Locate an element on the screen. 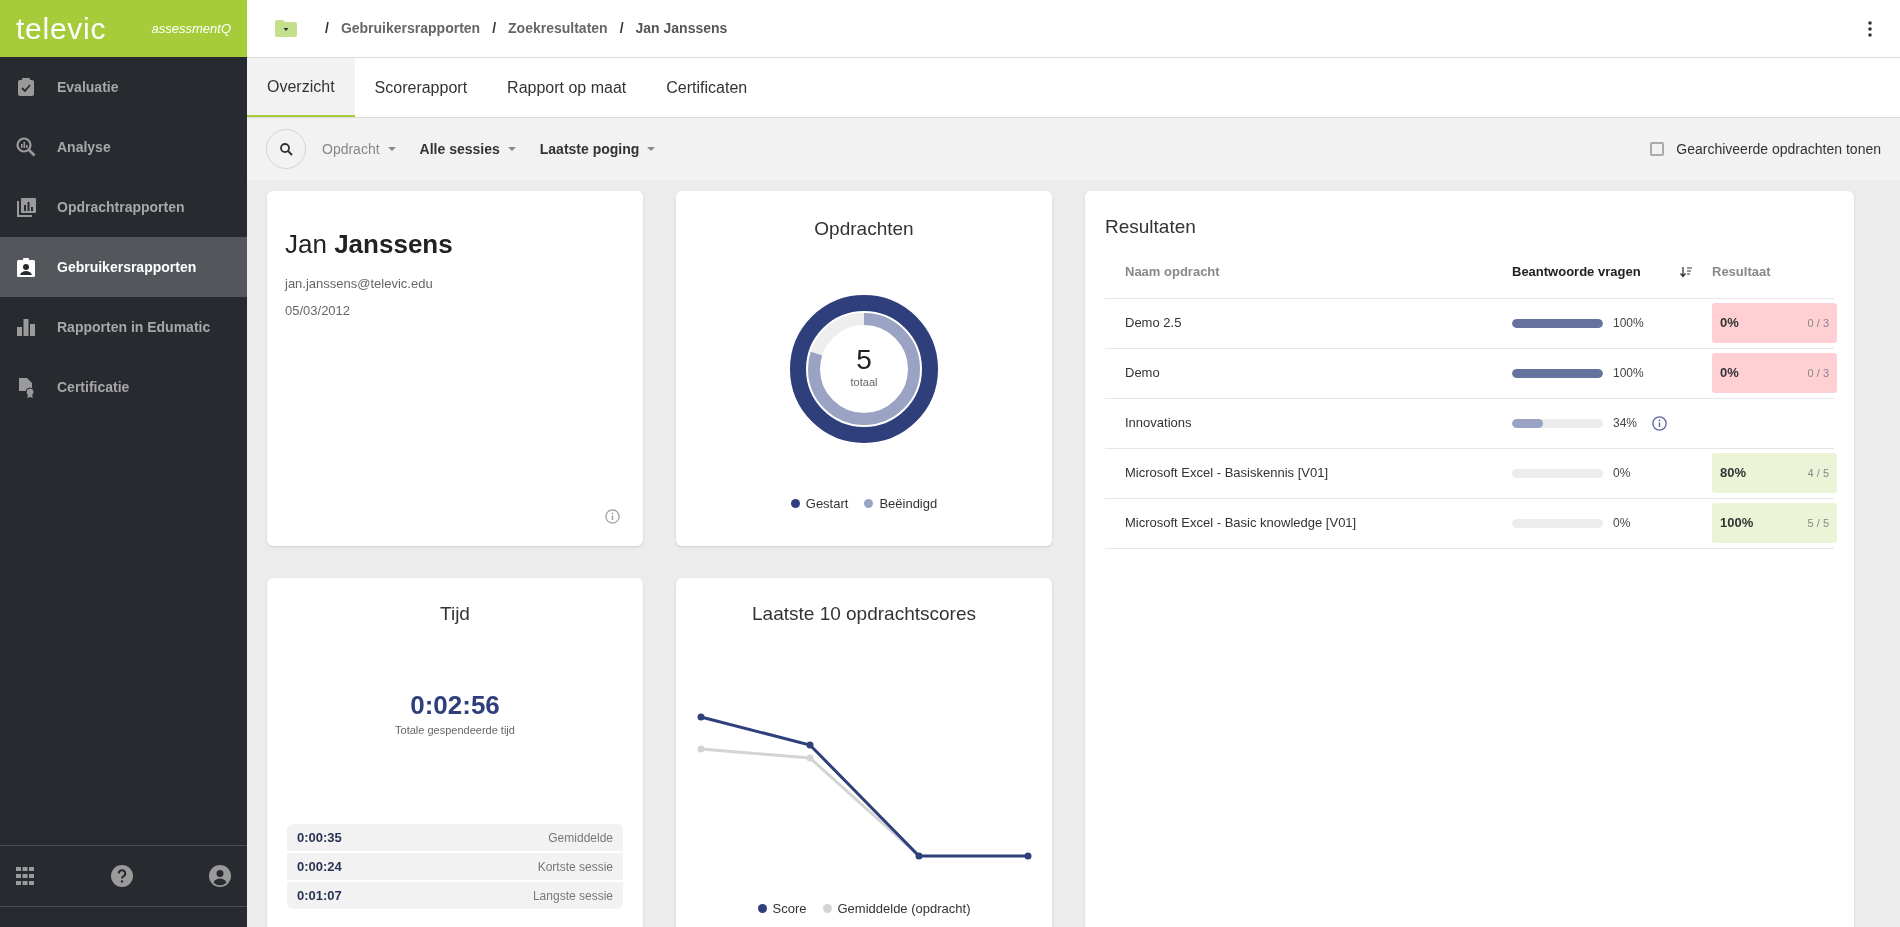  bar-chart-icon is located at coordinates (26, 327).